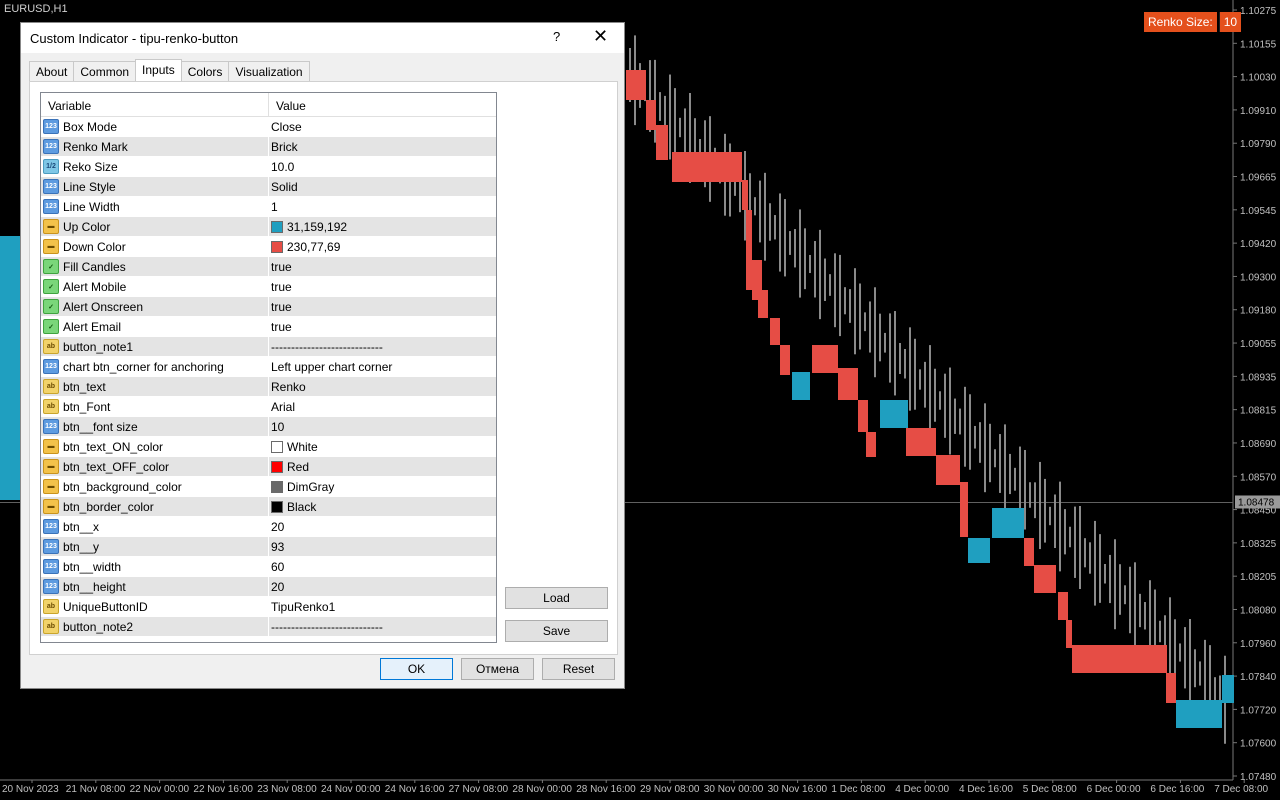  Describe the element at coordinates (556, 598) in the screenshot. I see `load-button: Load` at that location.